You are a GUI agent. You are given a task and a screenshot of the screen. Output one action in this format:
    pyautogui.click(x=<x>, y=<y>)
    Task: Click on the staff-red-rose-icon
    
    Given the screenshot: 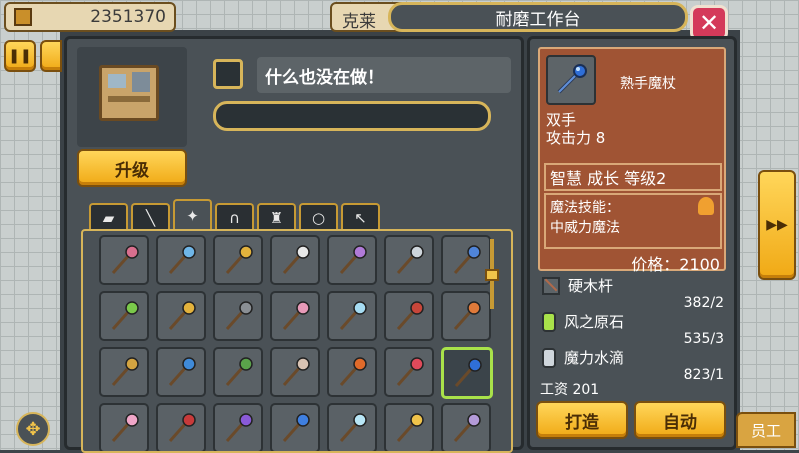 What is the action you would take?
    pyautogui.click(x=182, y=427)
    